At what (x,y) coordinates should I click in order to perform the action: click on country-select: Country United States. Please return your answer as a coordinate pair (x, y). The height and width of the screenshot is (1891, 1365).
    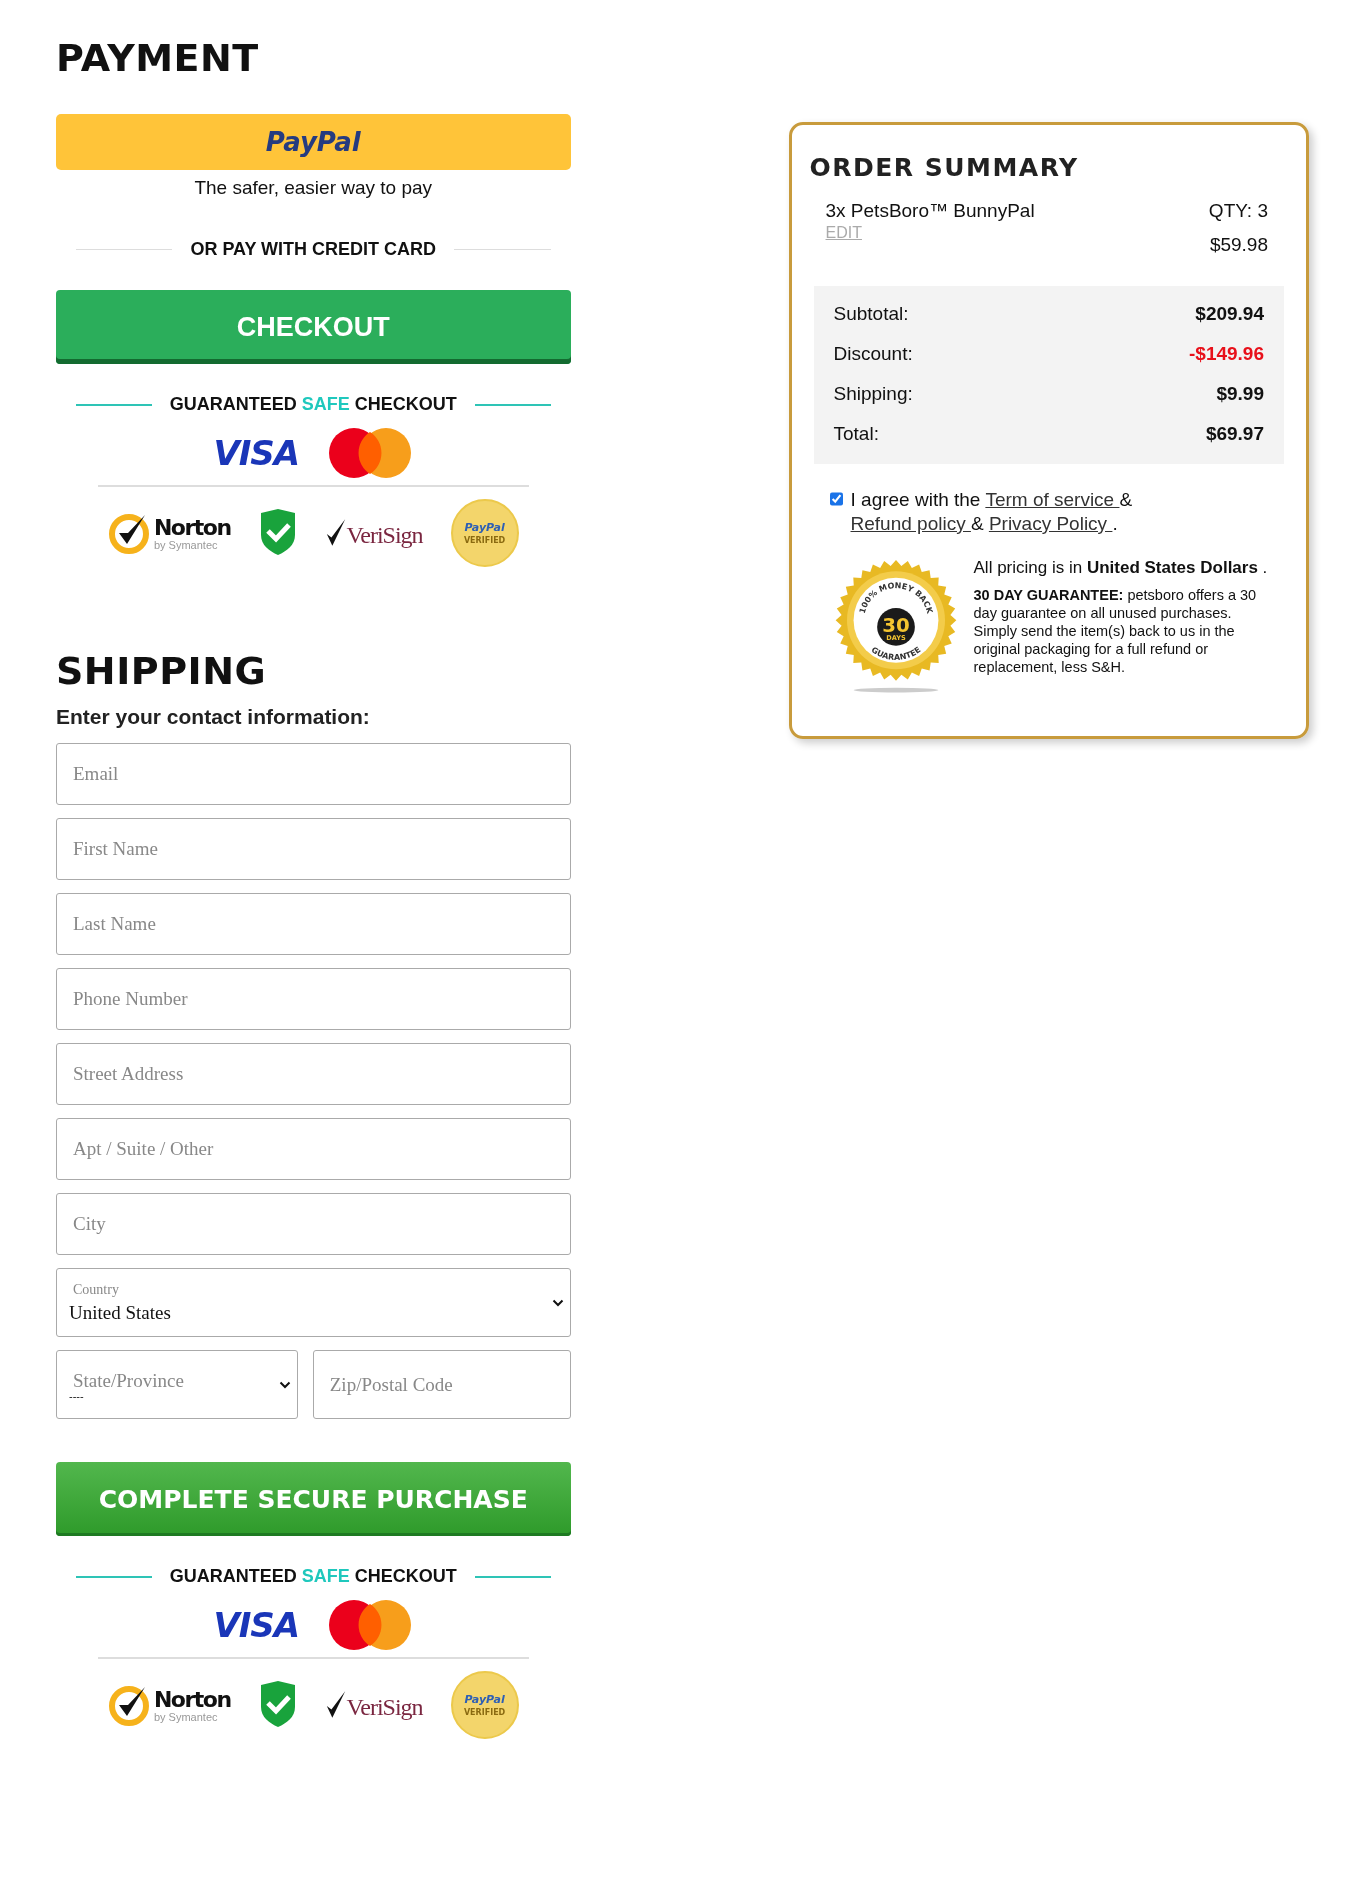
    Looking at the image, I should click on (313, 1302).